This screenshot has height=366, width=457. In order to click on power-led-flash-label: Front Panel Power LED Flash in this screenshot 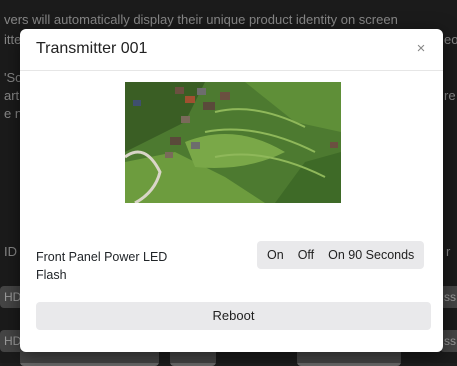, I will do `click(102, 266)`.